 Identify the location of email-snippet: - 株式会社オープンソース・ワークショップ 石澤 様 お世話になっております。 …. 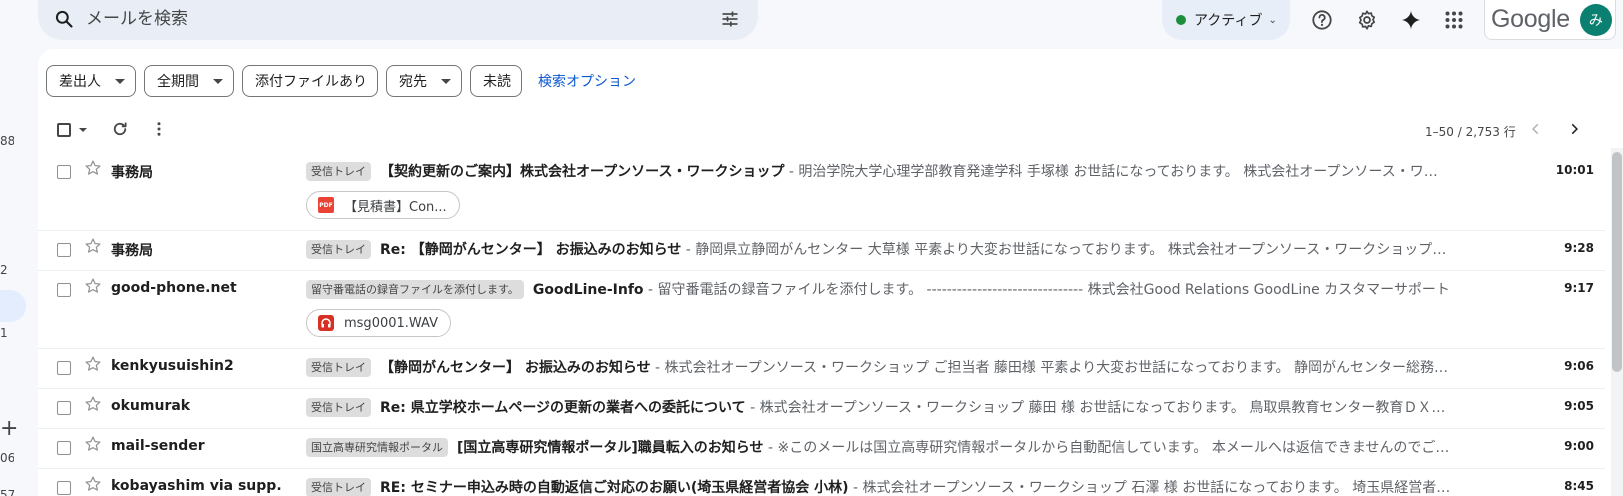
(1149, 488).